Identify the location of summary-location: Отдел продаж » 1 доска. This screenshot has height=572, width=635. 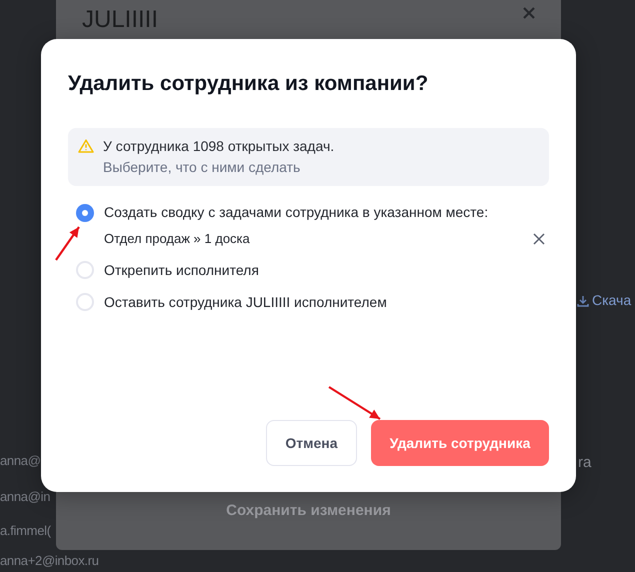
(177, 239).